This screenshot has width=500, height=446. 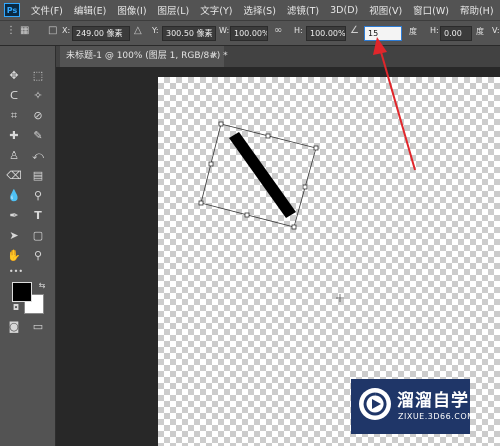 I want to click on annotation-arrow, so click(x=398, y=111).